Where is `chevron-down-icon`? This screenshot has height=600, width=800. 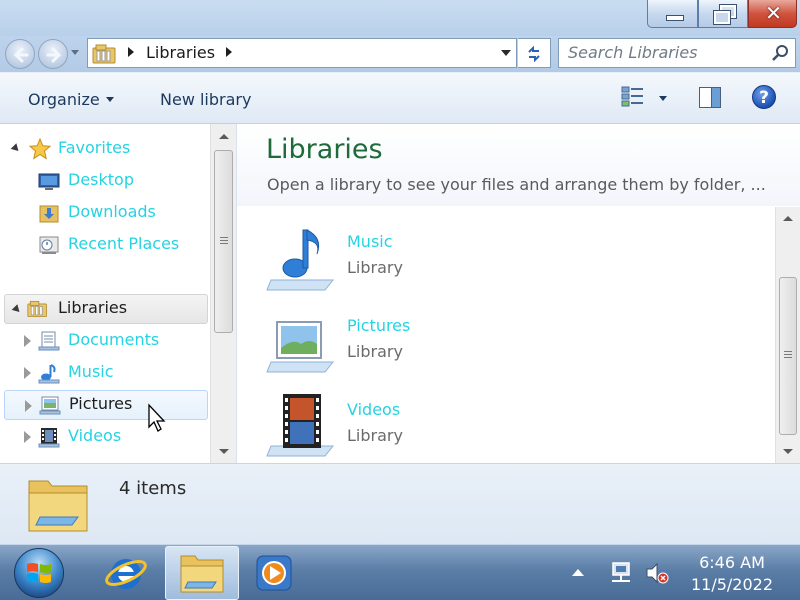
chevron-down-icon is located at coordinates (109, 99).